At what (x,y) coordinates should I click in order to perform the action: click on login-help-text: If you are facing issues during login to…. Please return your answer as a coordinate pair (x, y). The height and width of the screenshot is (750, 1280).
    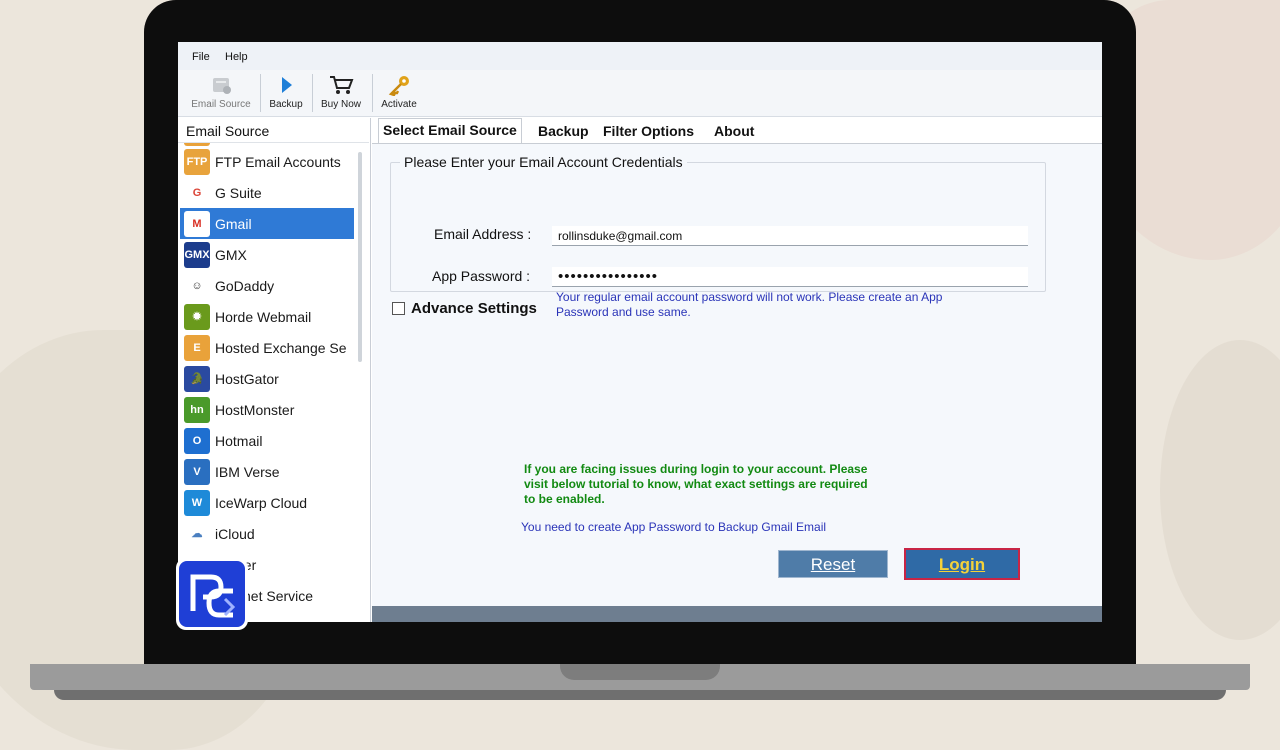
    Looking at the image, I should click on (696, 484).